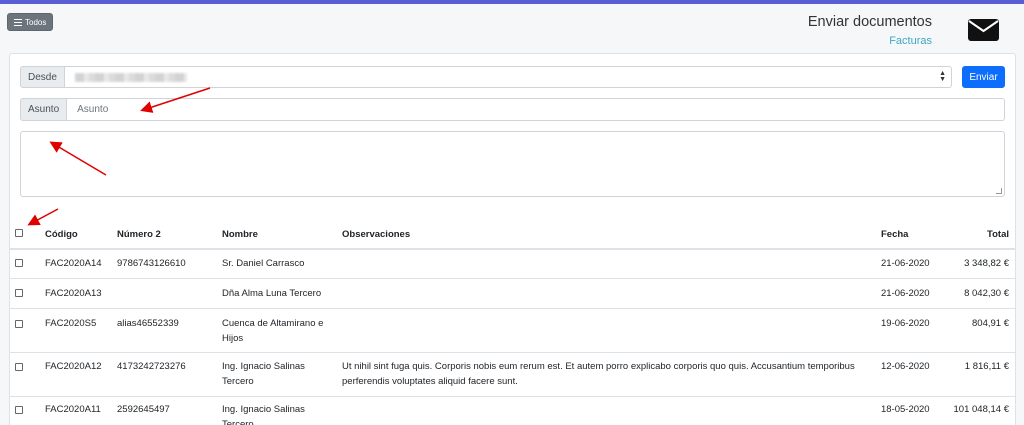 This screenshot has height=425, width=1024. What do you see at coordinates (986, 293) in the screenshot?
I see `cell-total: 8 042,30 €` at bounding box center [986, 293].